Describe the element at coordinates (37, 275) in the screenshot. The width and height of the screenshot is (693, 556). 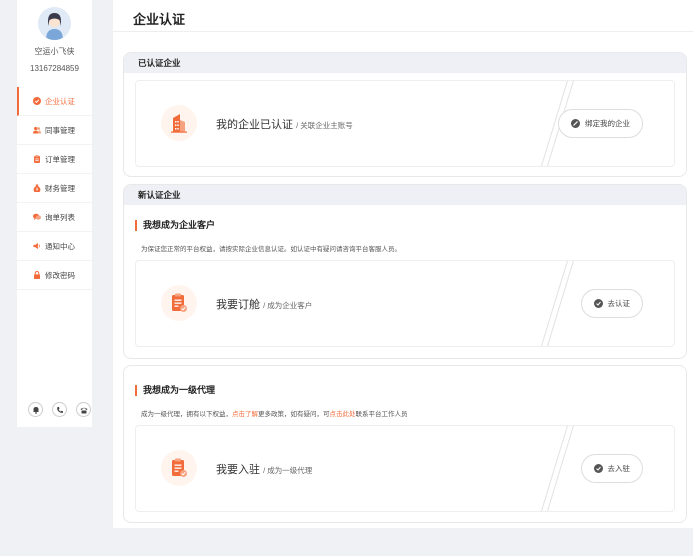
I see `lock-icon` at that location.